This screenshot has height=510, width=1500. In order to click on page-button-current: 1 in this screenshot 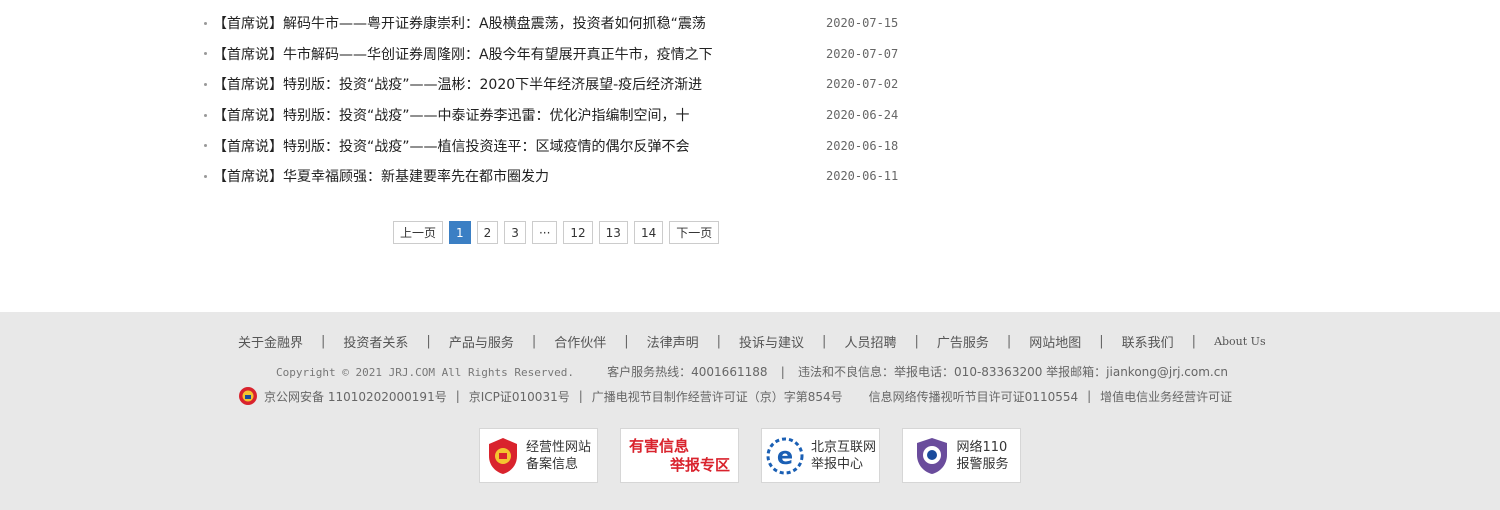, I will do `click(460, 232)`.